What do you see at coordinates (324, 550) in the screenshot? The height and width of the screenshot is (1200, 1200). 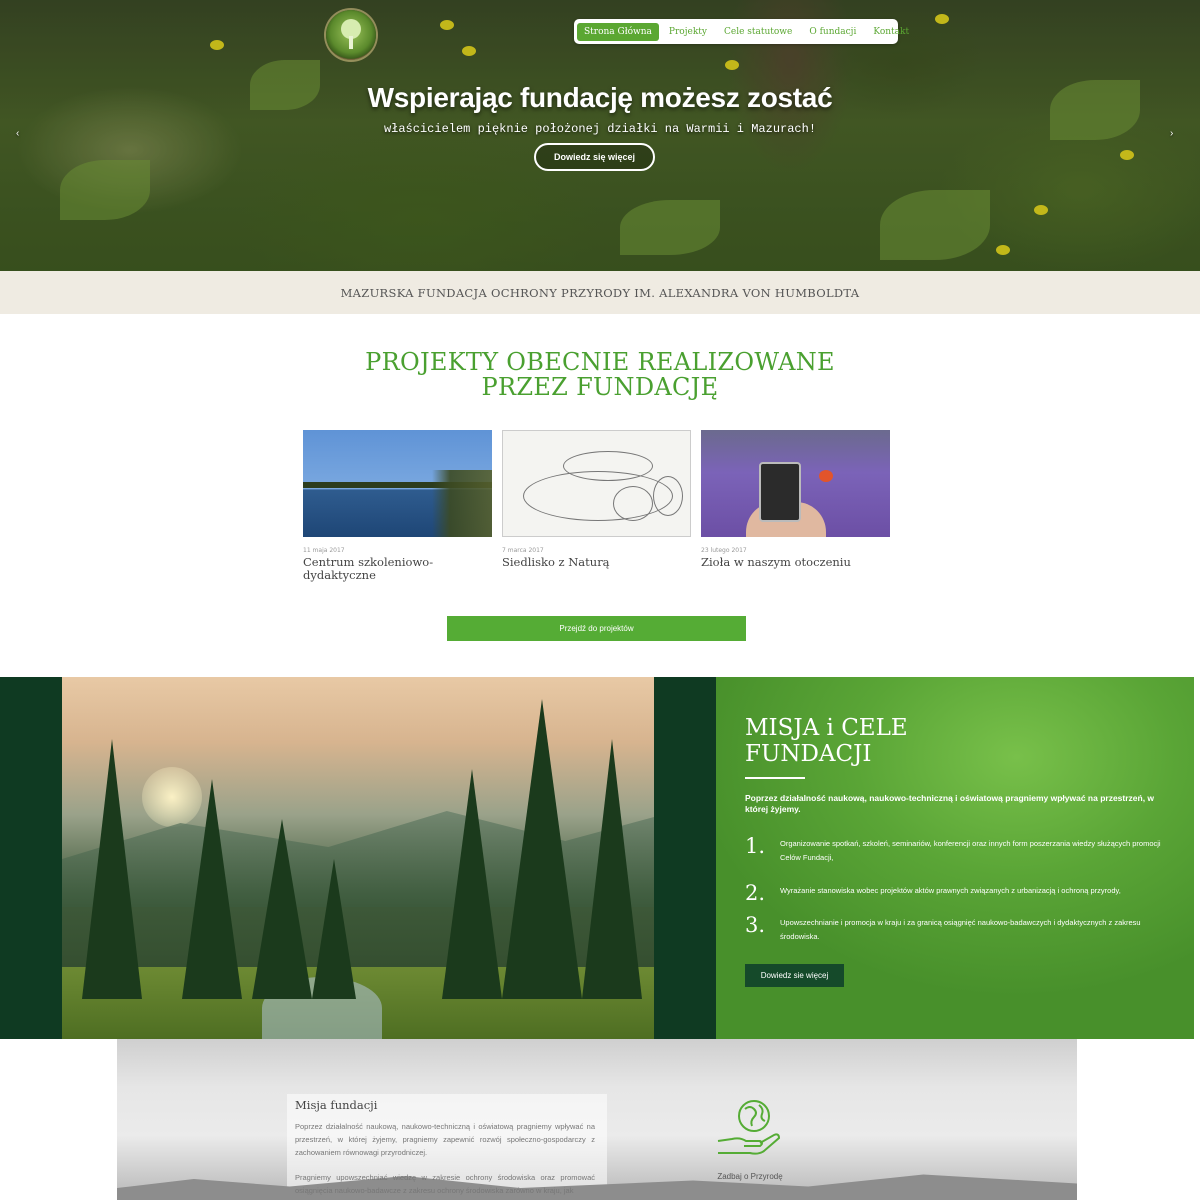 I see `project-date: 11 maja 2017` at bounding box center [324, 550].